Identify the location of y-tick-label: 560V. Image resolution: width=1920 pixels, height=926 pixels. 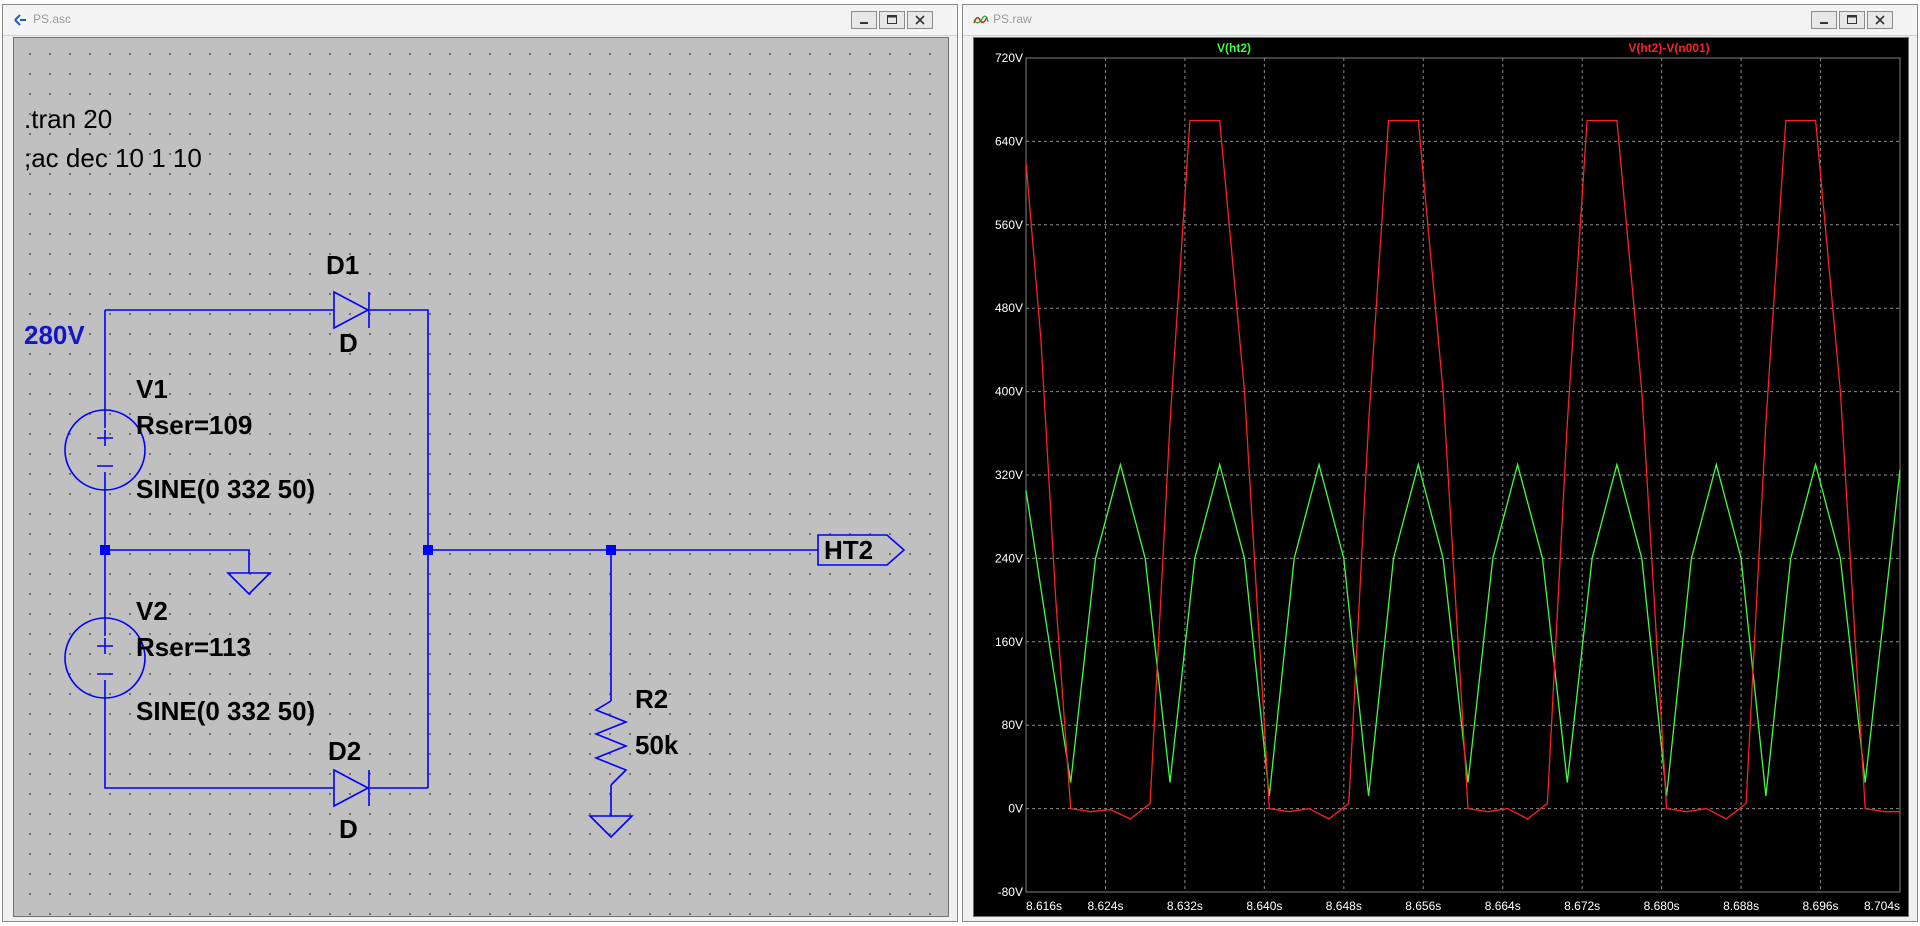
(1009, 225).